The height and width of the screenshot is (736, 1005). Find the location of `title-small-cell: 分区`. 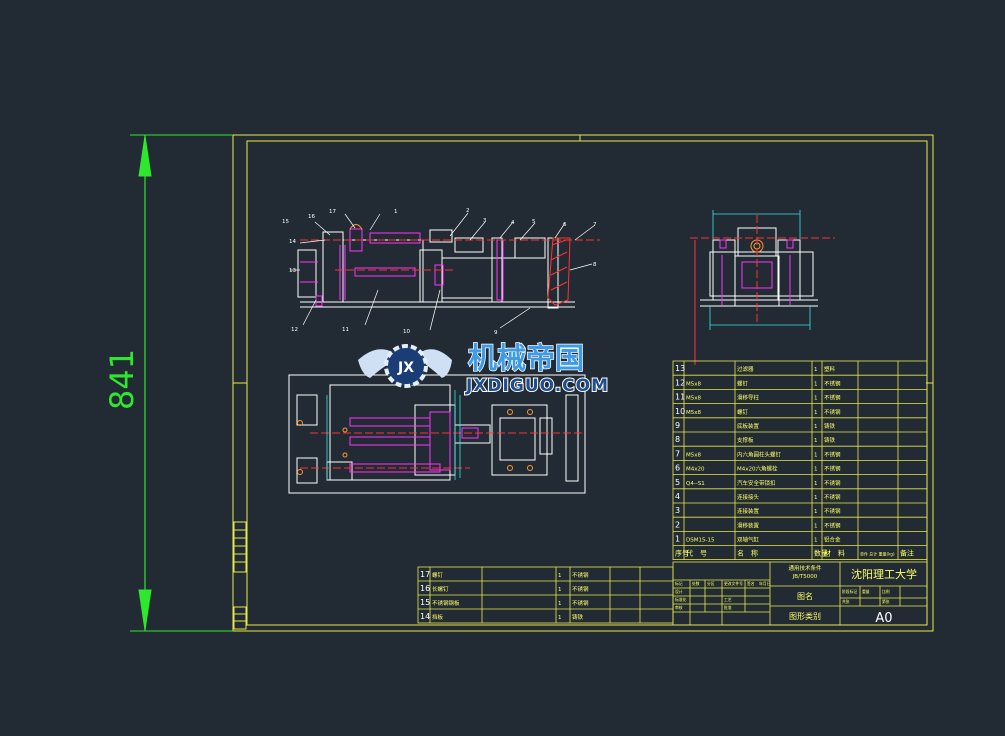

title-small-cell: 分区 is located at coordinates (711, 583).